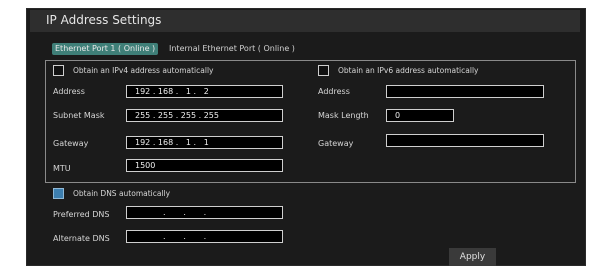 The image size is (591, 268). I want to click on preferred-dns-label: Preferred DNS, so click(81, 214).